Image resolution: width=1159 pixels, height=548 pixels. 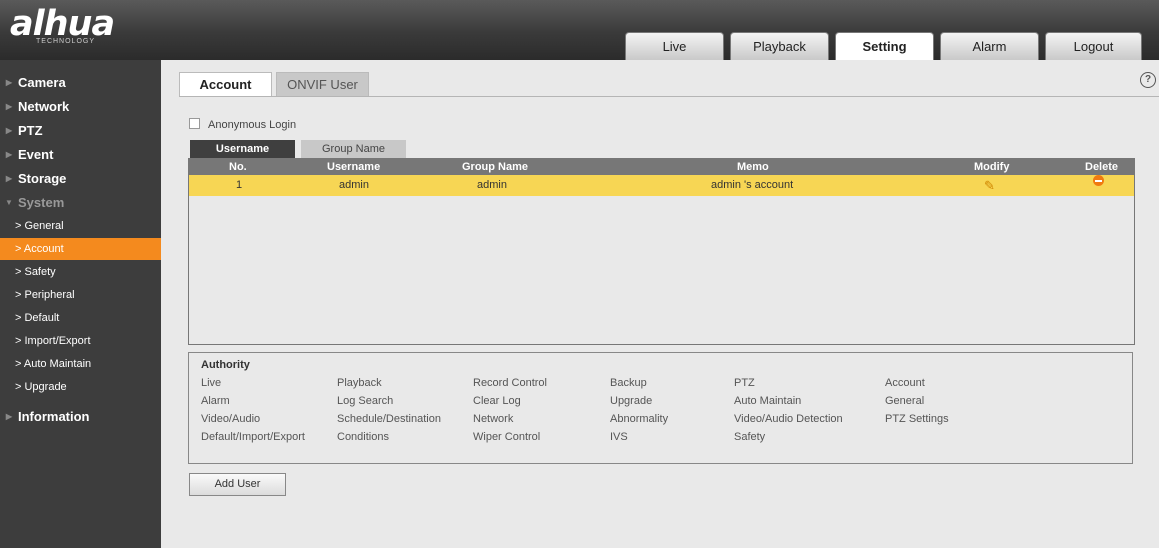 What do you see at coordinates (225, 365) in the screenshot?
I see `authority-title: Authority` at bounding box center [225, 365].